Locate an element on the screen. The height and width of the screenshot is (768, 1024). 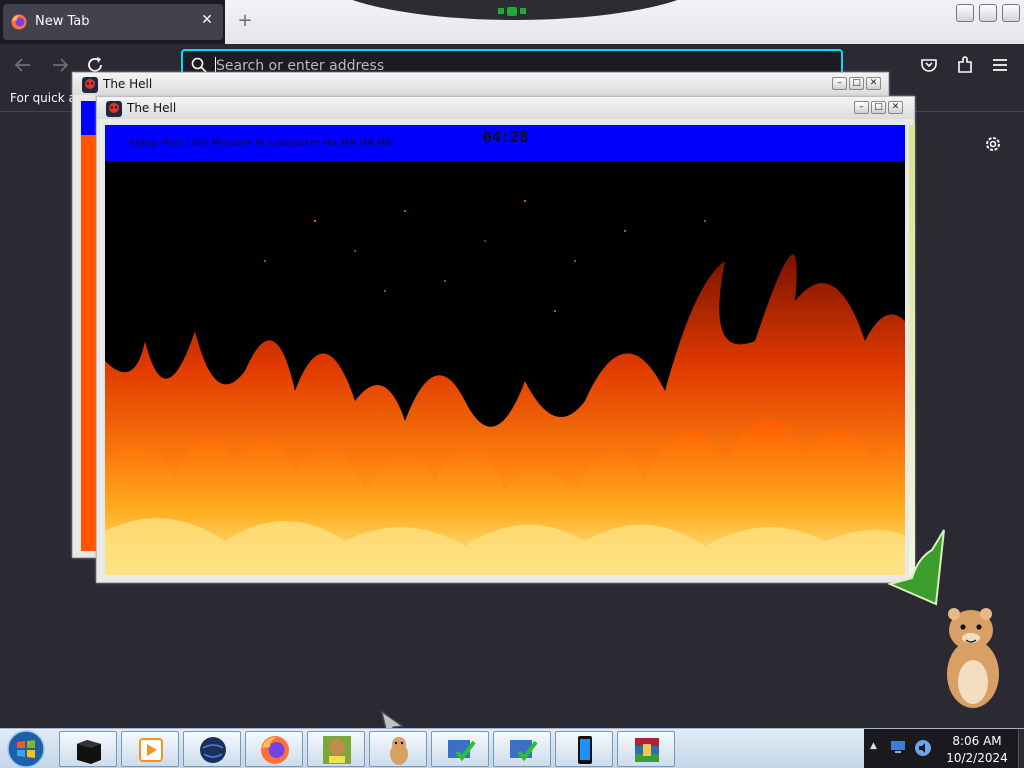
black-box-icon is located at coordinates (89, 752).